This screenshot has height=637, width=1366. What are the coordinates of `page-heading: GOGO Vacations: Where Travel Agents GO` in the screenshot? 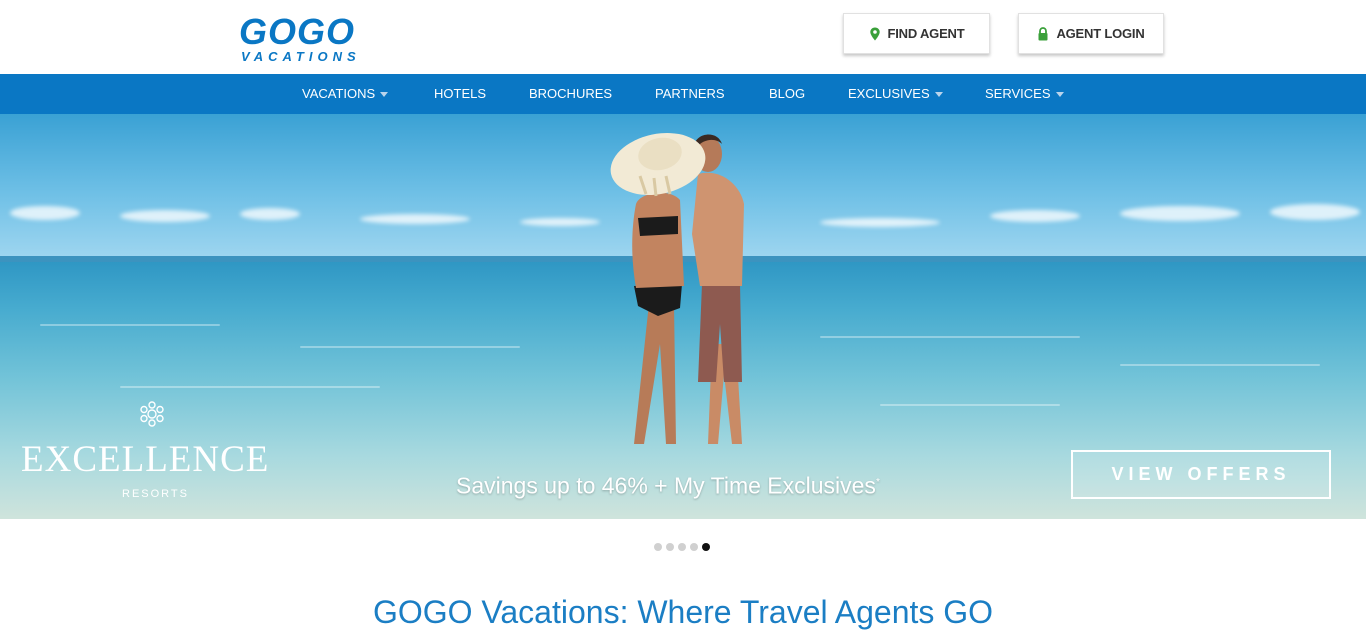 It's located at (683, 612).